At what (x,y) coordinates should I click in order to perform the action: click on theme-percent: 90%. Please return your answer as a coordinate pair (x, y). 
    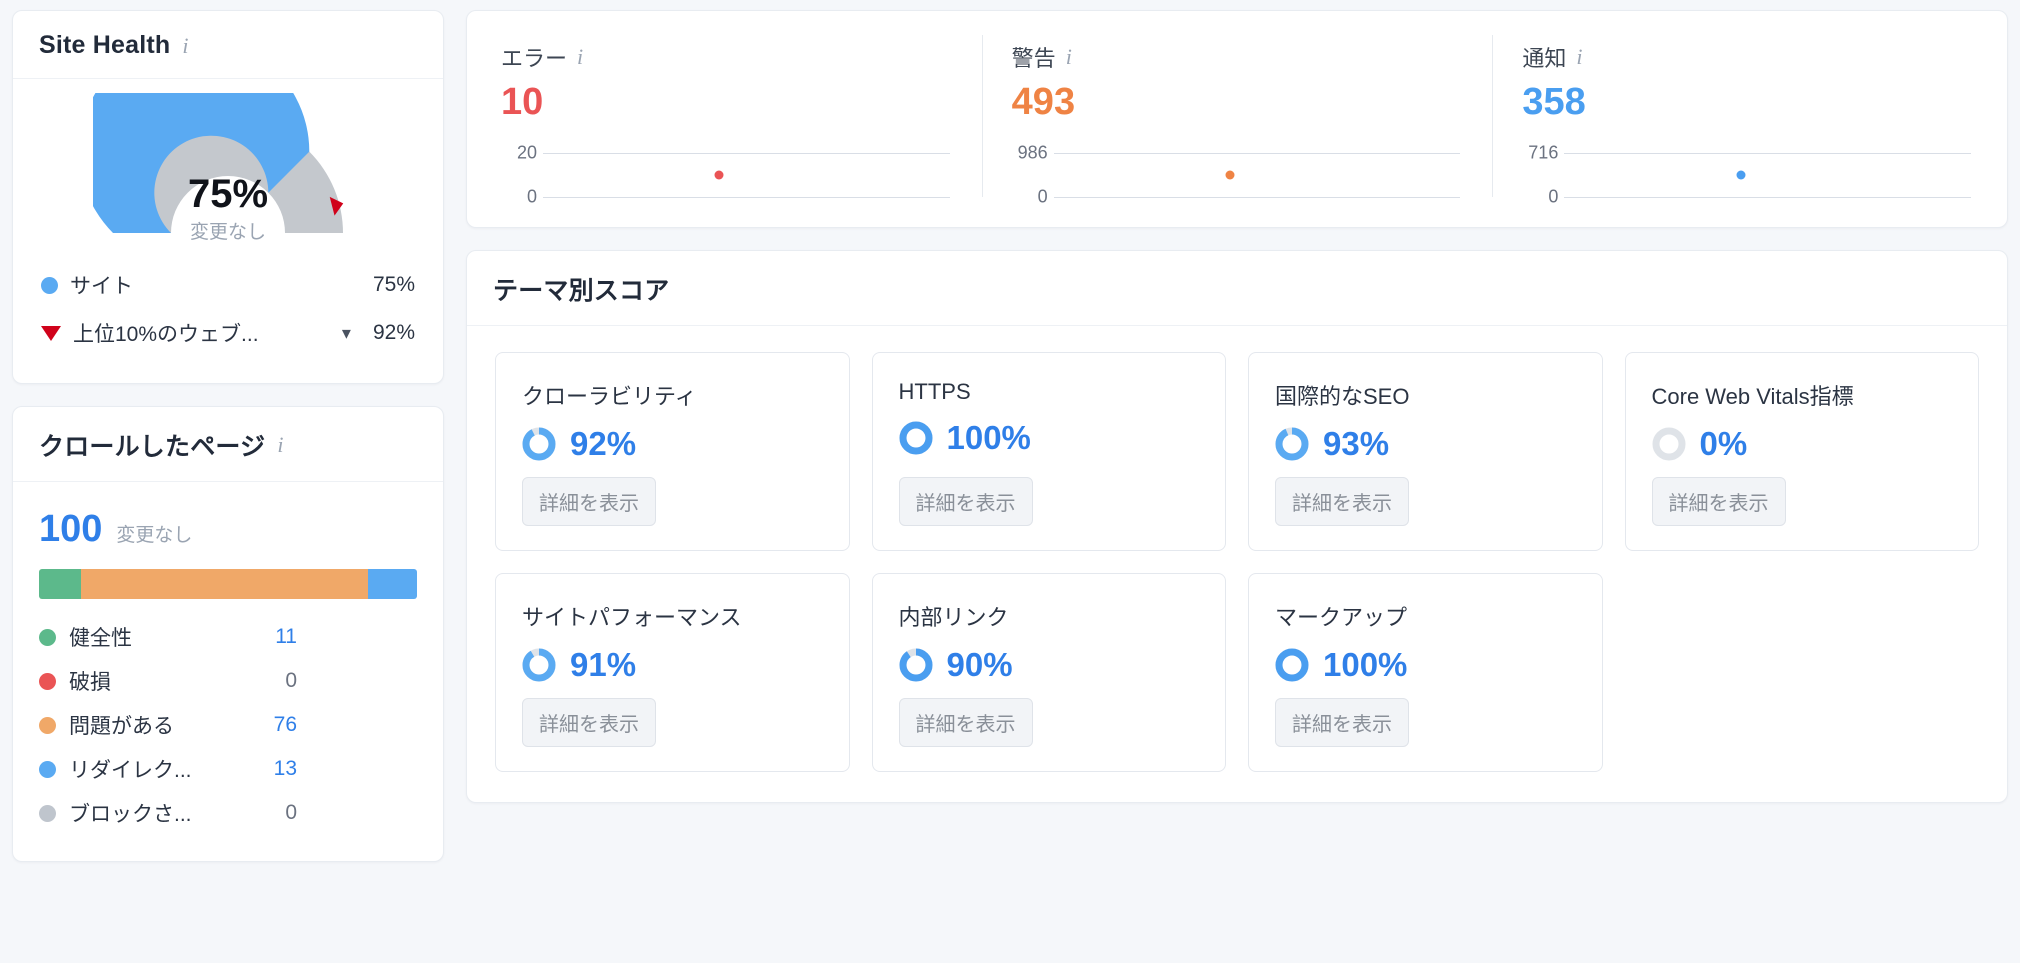
    Looking at the image, I should click on (979, 664).